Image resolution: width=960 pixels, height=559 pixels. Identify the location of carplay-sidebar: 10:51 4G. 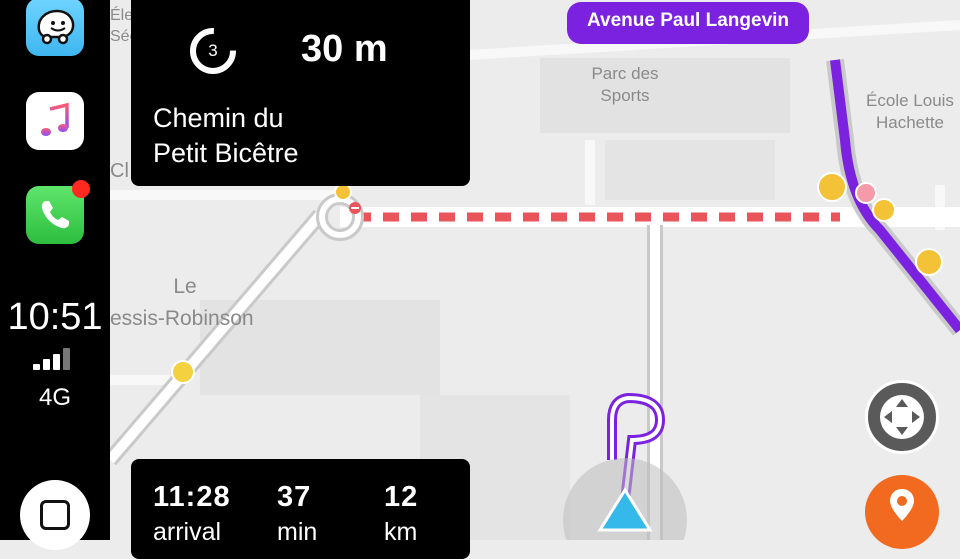
(55, 275).